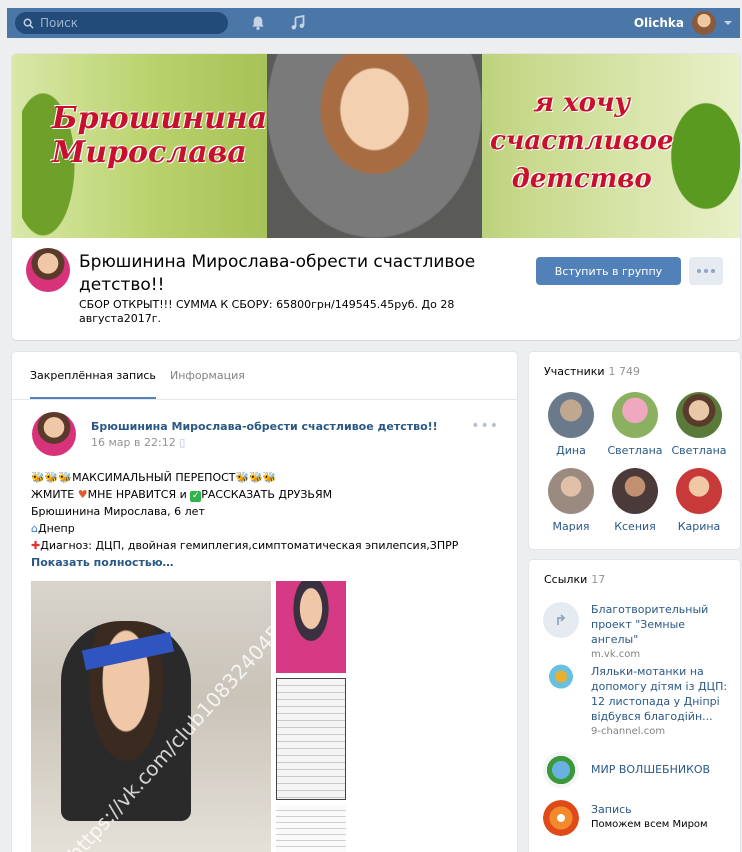 The image size is (742, 852). I want to click on links-title: Ссылки 17, so click(574, 579).